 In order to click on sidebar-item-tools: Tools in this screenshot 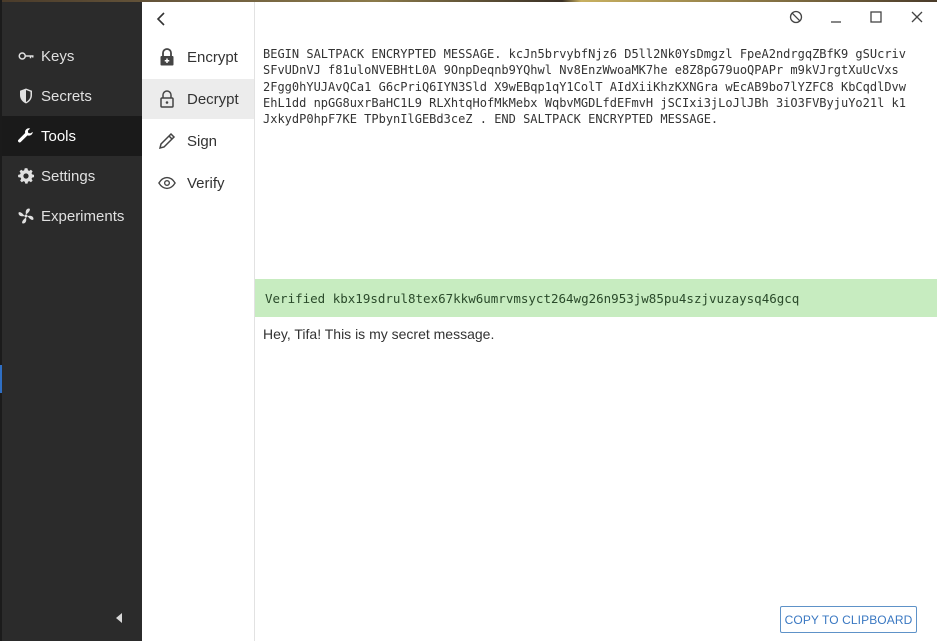, I will do `click(72, 136)`.